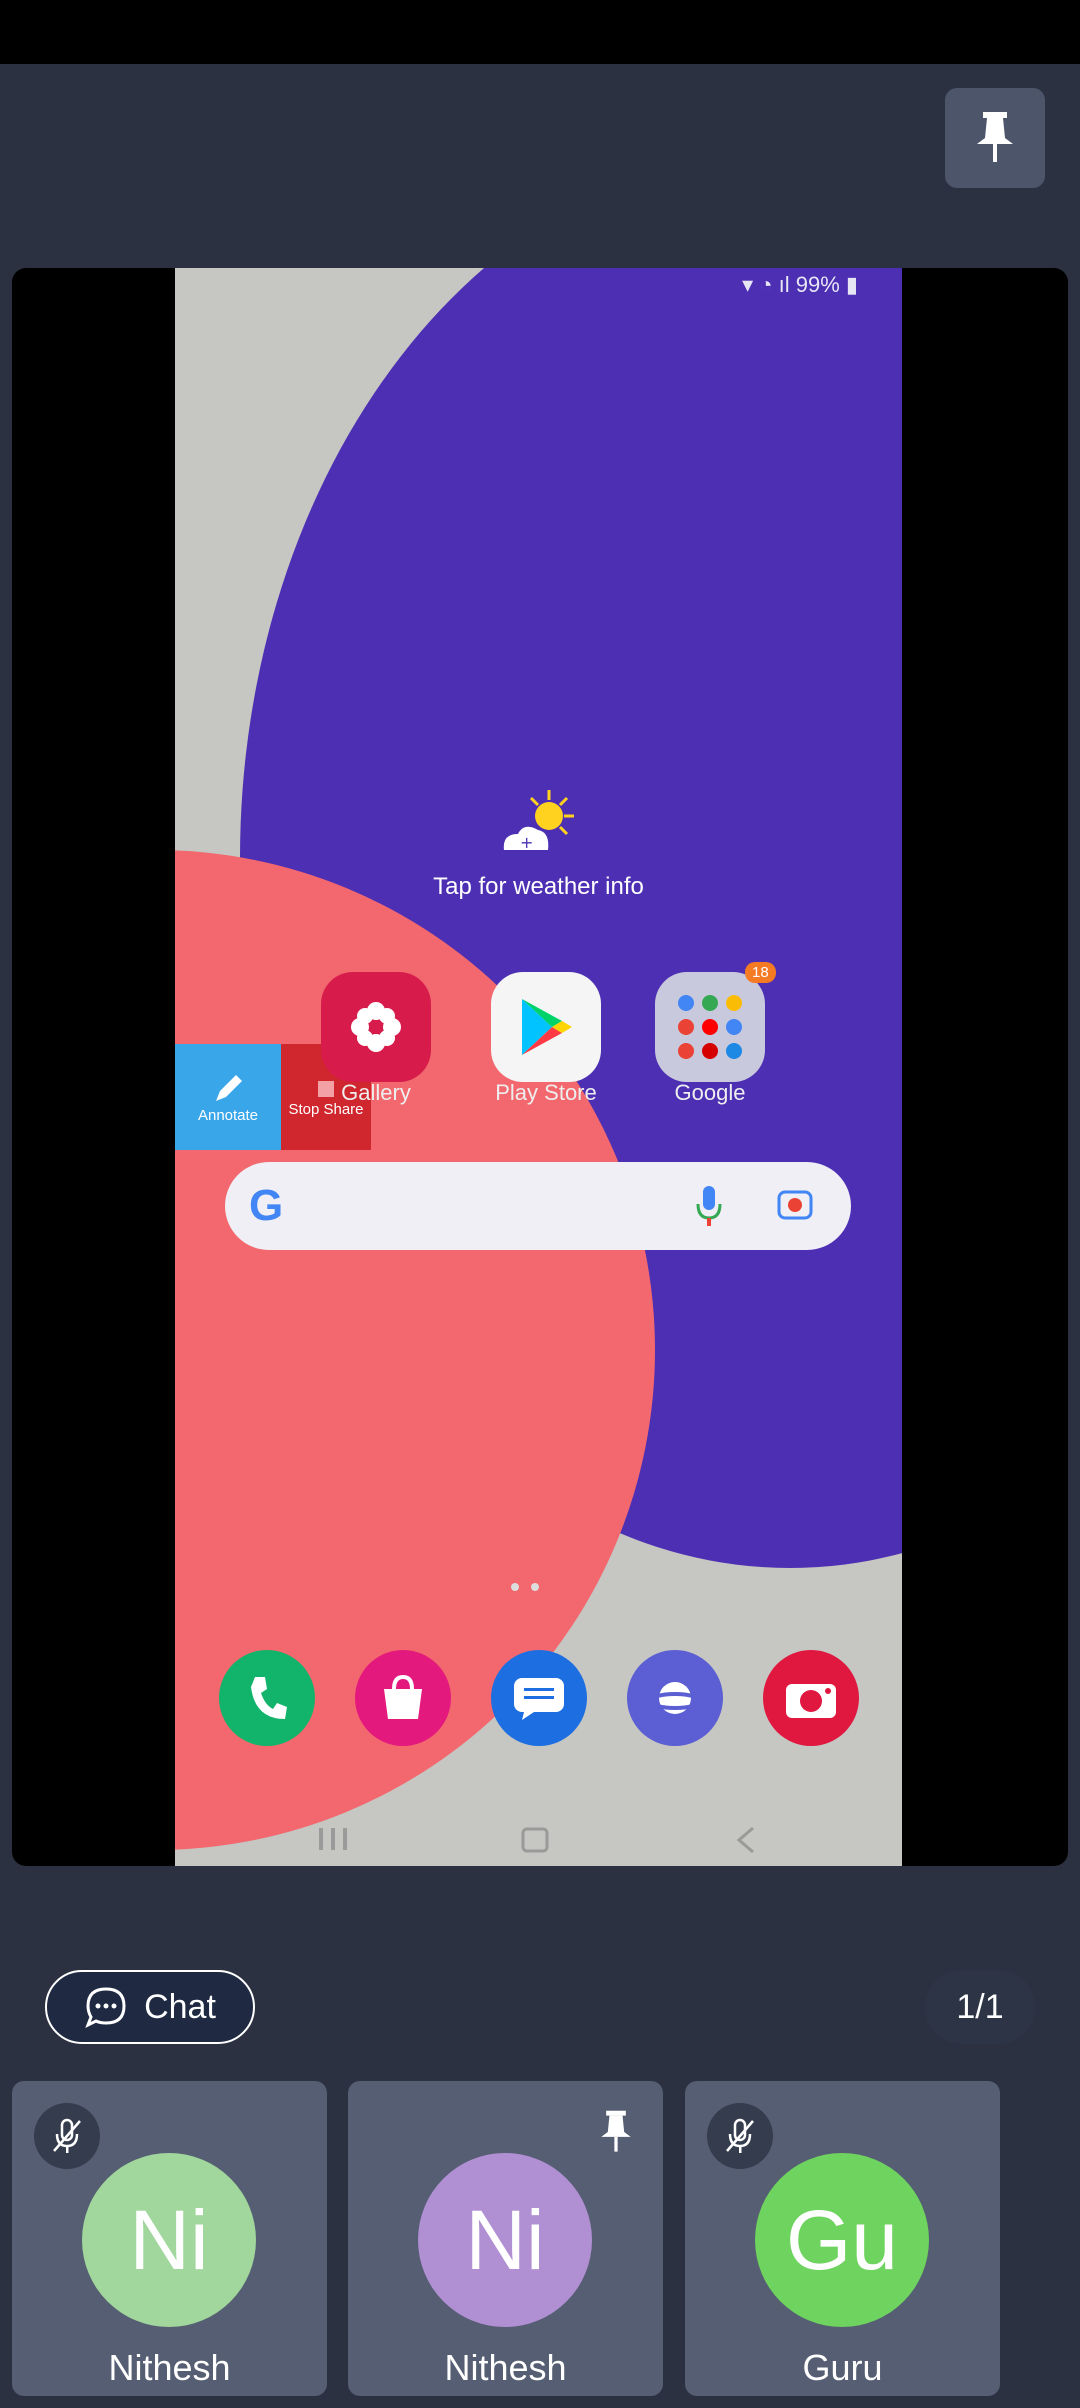  Describe the element at coordinates (538, 886) in the screenshot. I see `weather-text: Tap for weather info` at that location.